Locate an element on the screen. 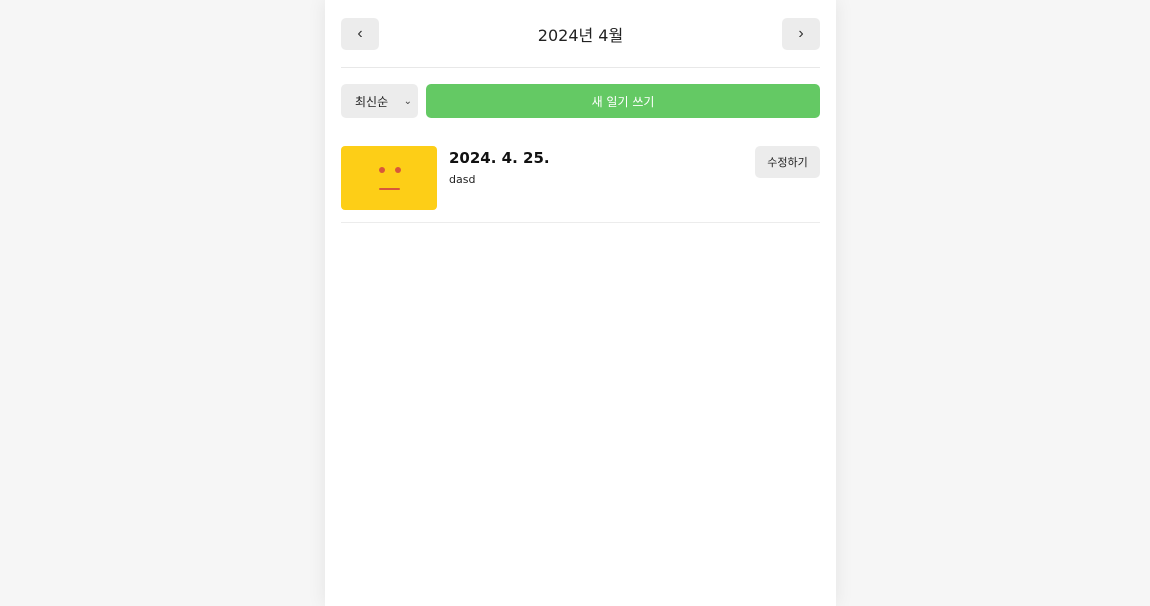 The image size is (1150, 606). header: ‹ 2024년 4월 › is located at coordinates (580, 34).